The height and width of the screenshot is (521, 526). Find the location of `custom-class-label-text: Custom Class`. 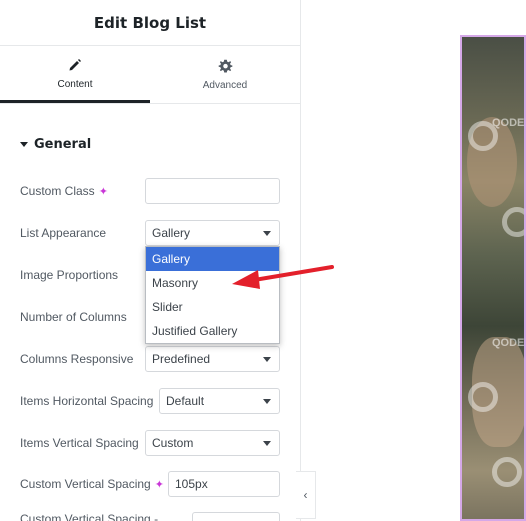

custom-class-label-text: Custom Class is located at coordinates (57, 191).